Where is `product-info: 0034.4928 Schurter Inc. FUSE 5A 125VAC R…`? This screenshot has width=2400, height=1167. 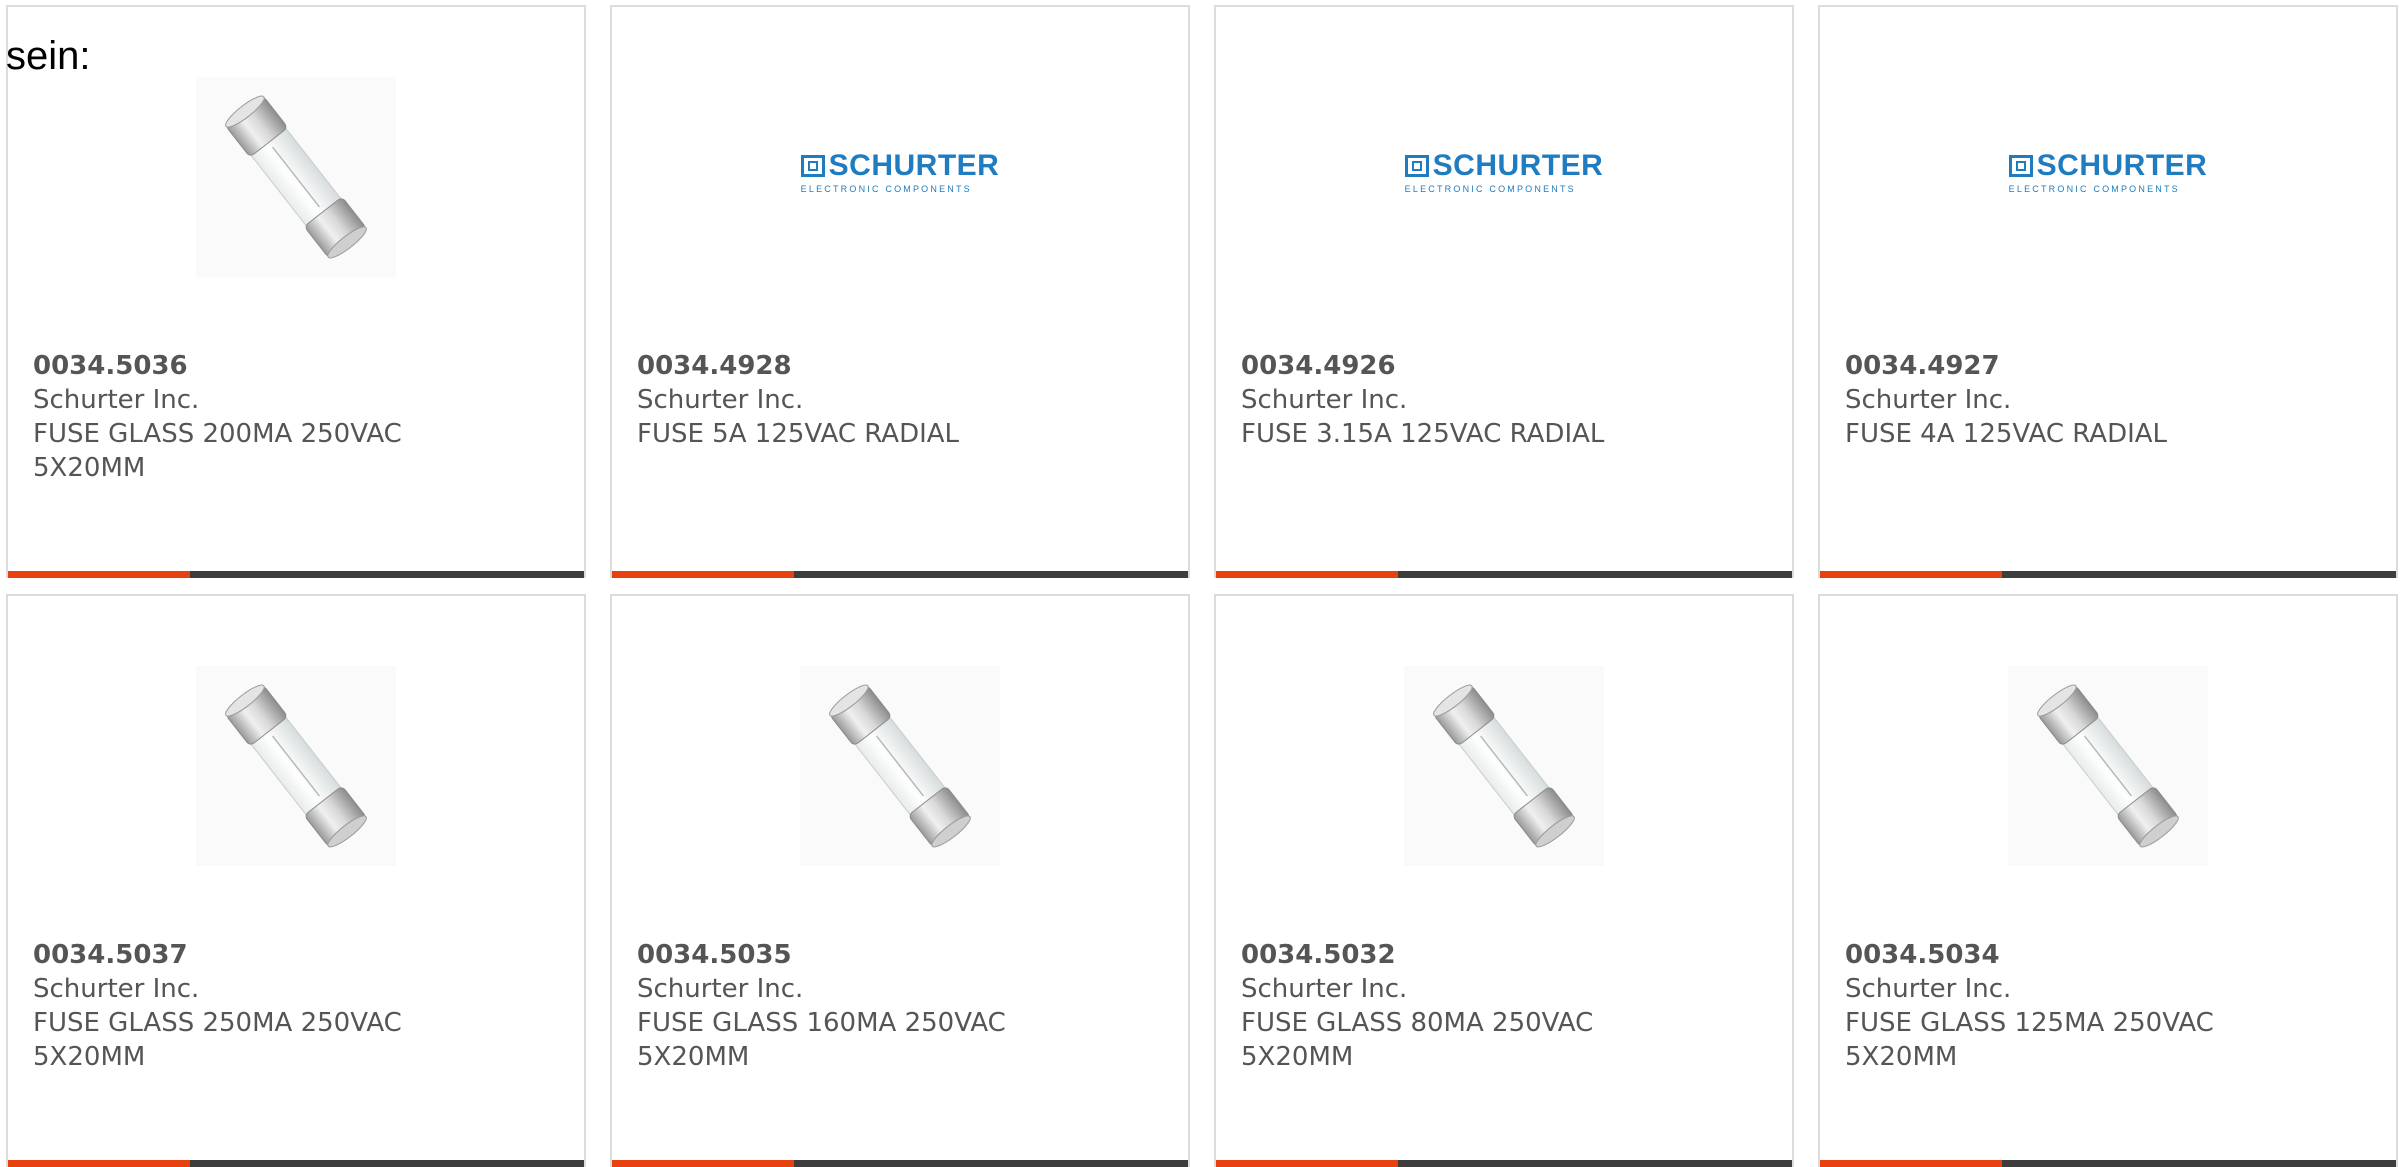 product-info: 0034.4928 Schurter Inc. FUSE 5A 125VAC R… is located at coordinates (902, 400).